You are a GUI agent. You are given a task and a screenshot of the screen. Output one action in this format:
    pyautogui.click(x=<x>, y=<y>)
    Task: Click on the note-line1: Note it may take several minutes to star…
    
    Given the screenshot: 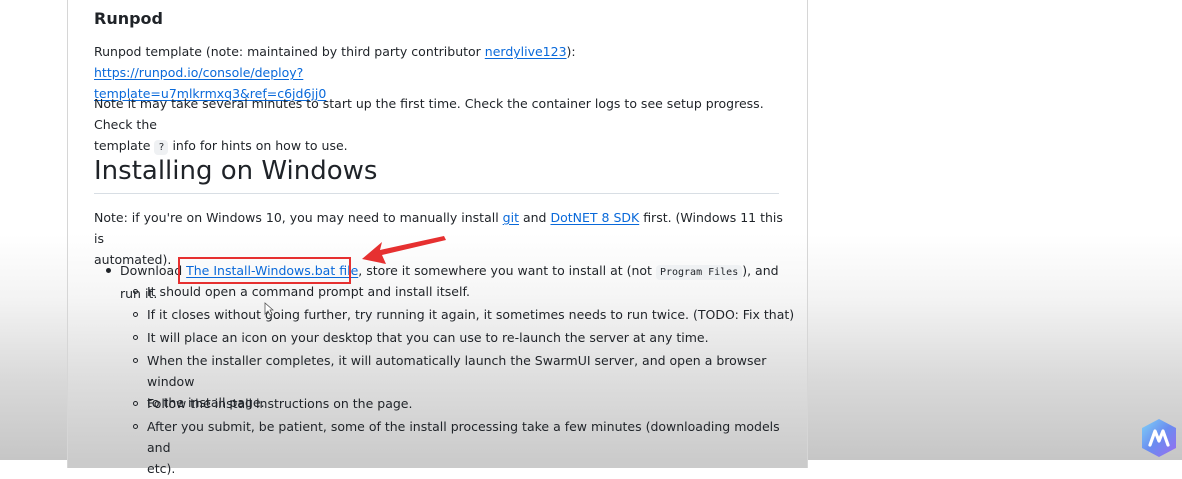 What is the action you would take?
    pyautogui.click(x=429, y=114)
    